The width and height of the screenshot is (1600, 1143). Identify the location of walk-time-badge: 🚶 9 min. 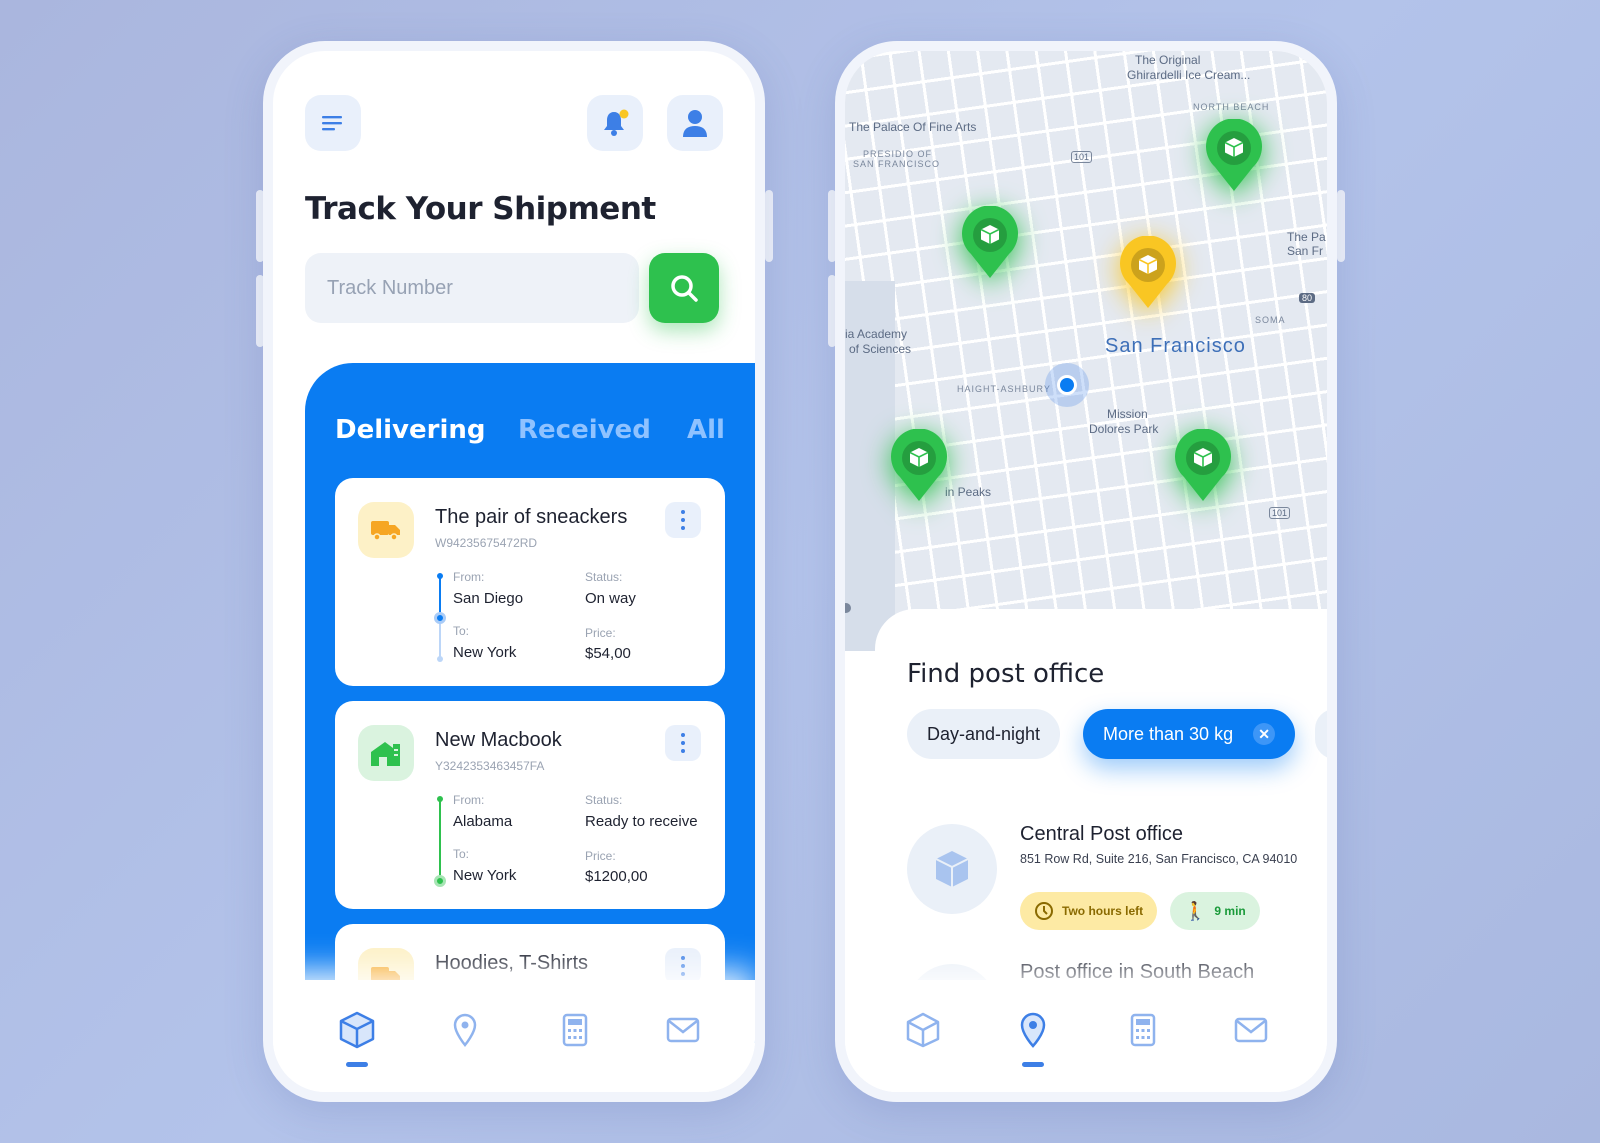
(1215, 911).